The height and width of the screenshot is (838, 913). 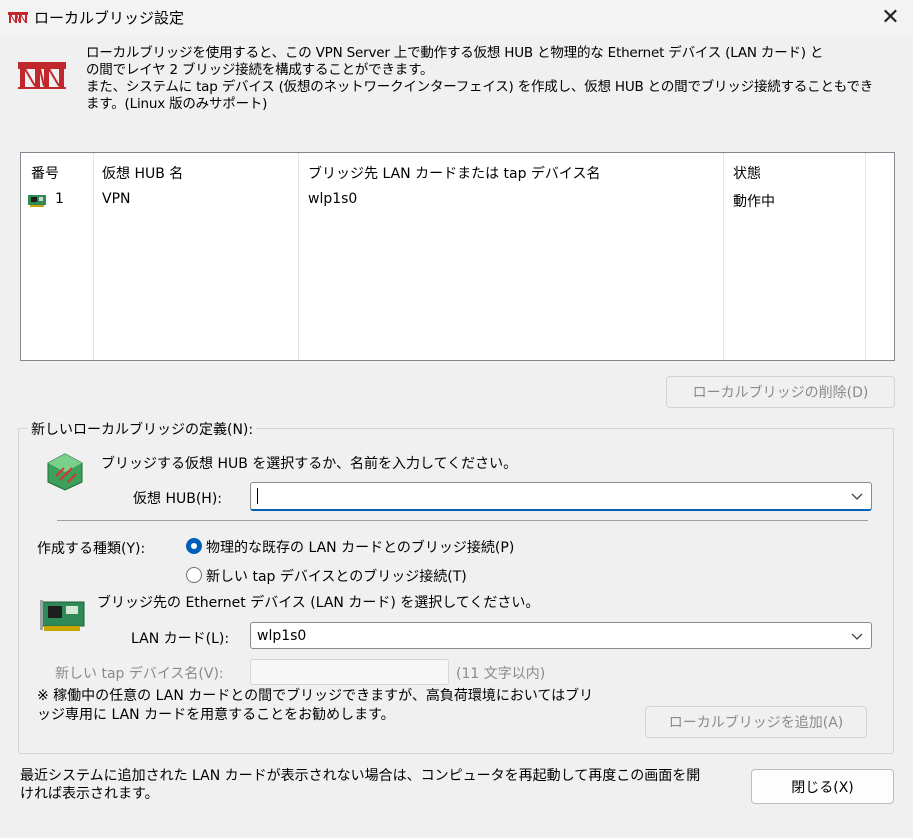 What do you see at coordinates (260, 70) in the screenshot?
I see `description-line: の間でレイヤ 2 ブリッジ接続を構成することができます。` at bounding box center [260, 70].